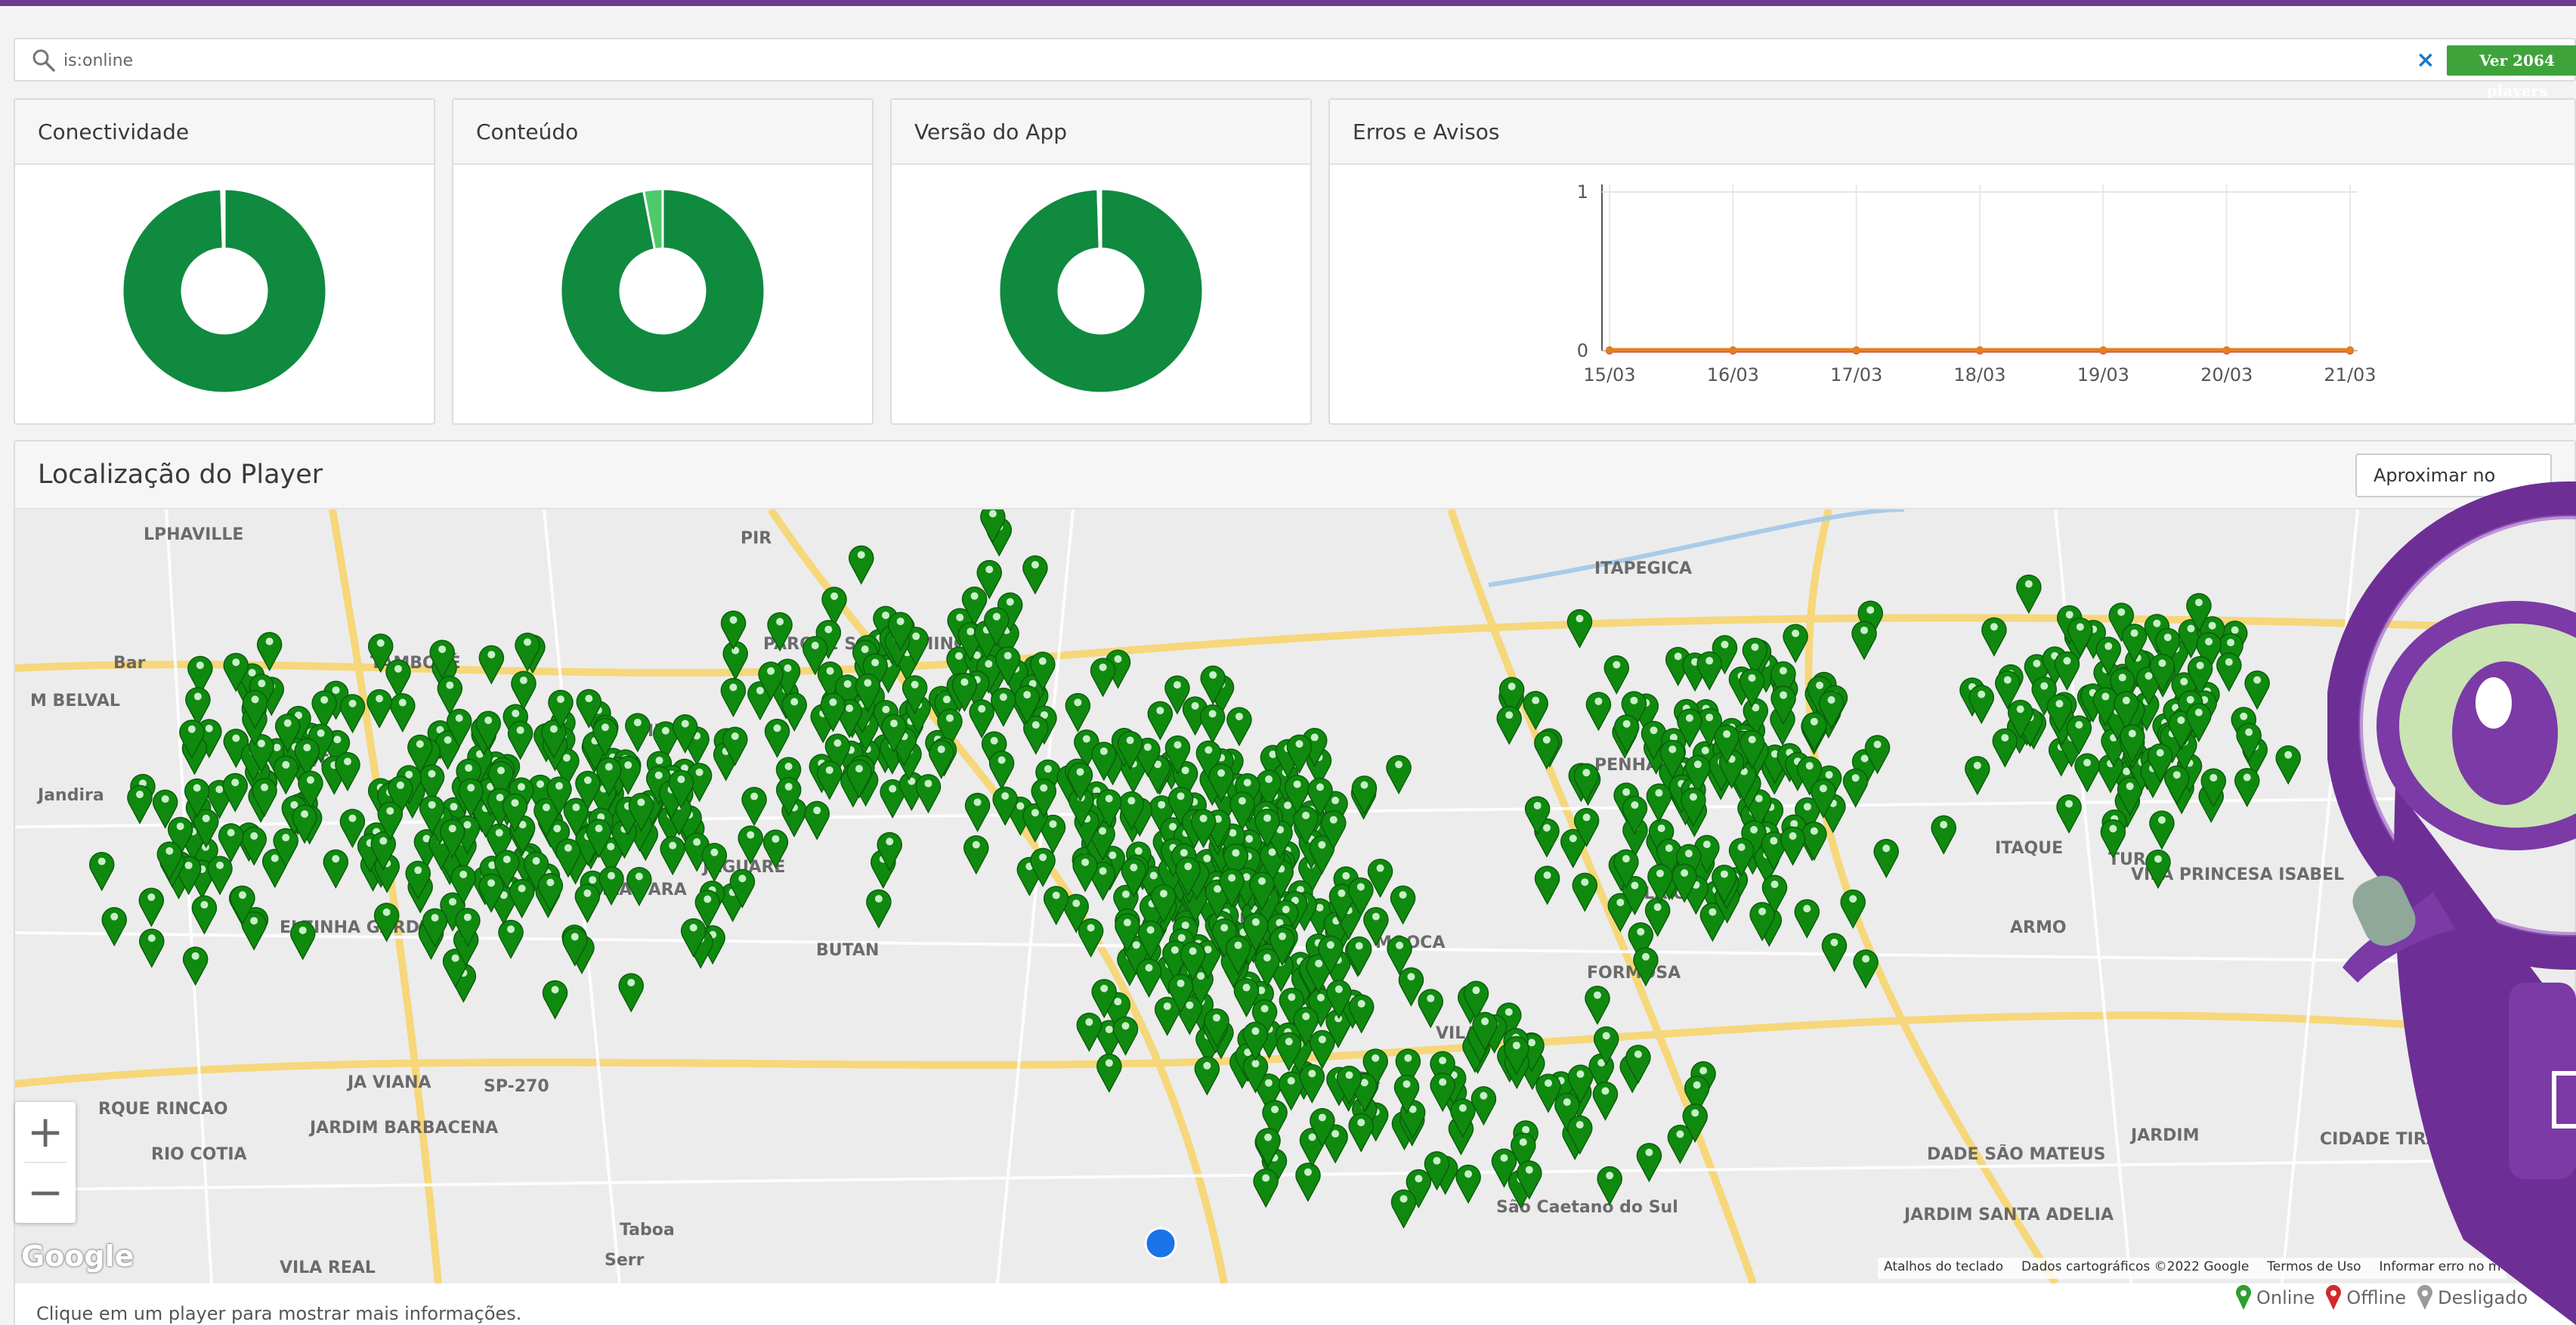  I want to click on place-label: Jandira, so click(70, 795).